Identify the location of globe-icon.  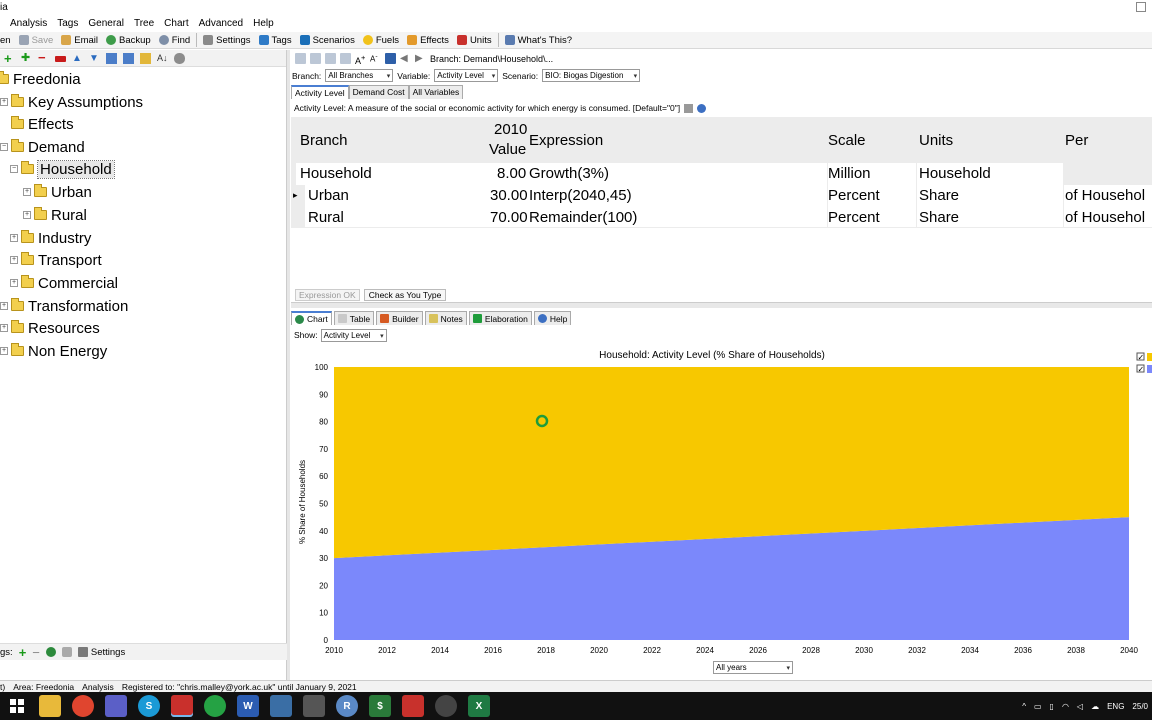
(50, 652).